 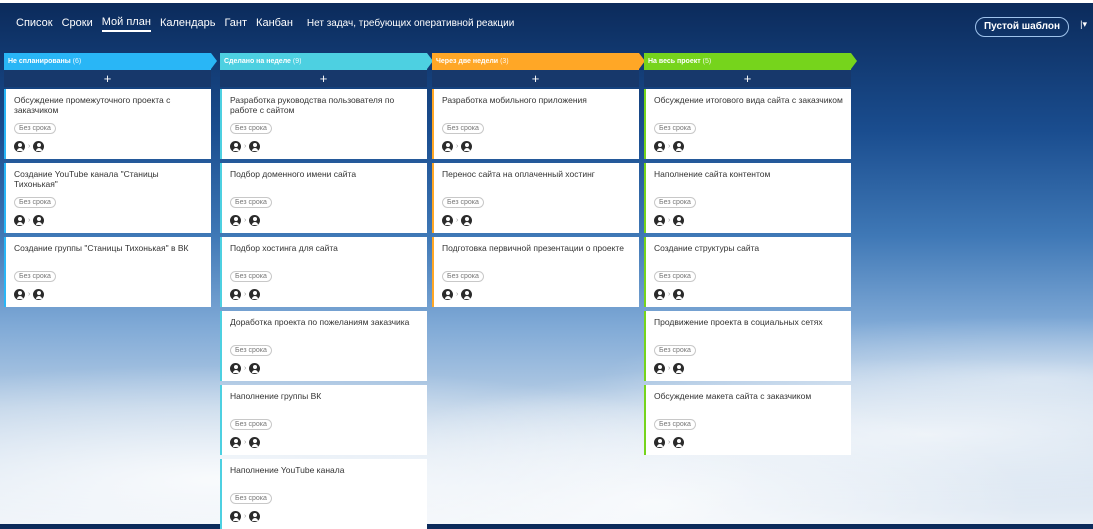 What do you see at coordinates (323, 272) in the screenshot?
I see `task-card: Подбор хостинга для сайта Без срока ›` at bounding box center [323, 272].